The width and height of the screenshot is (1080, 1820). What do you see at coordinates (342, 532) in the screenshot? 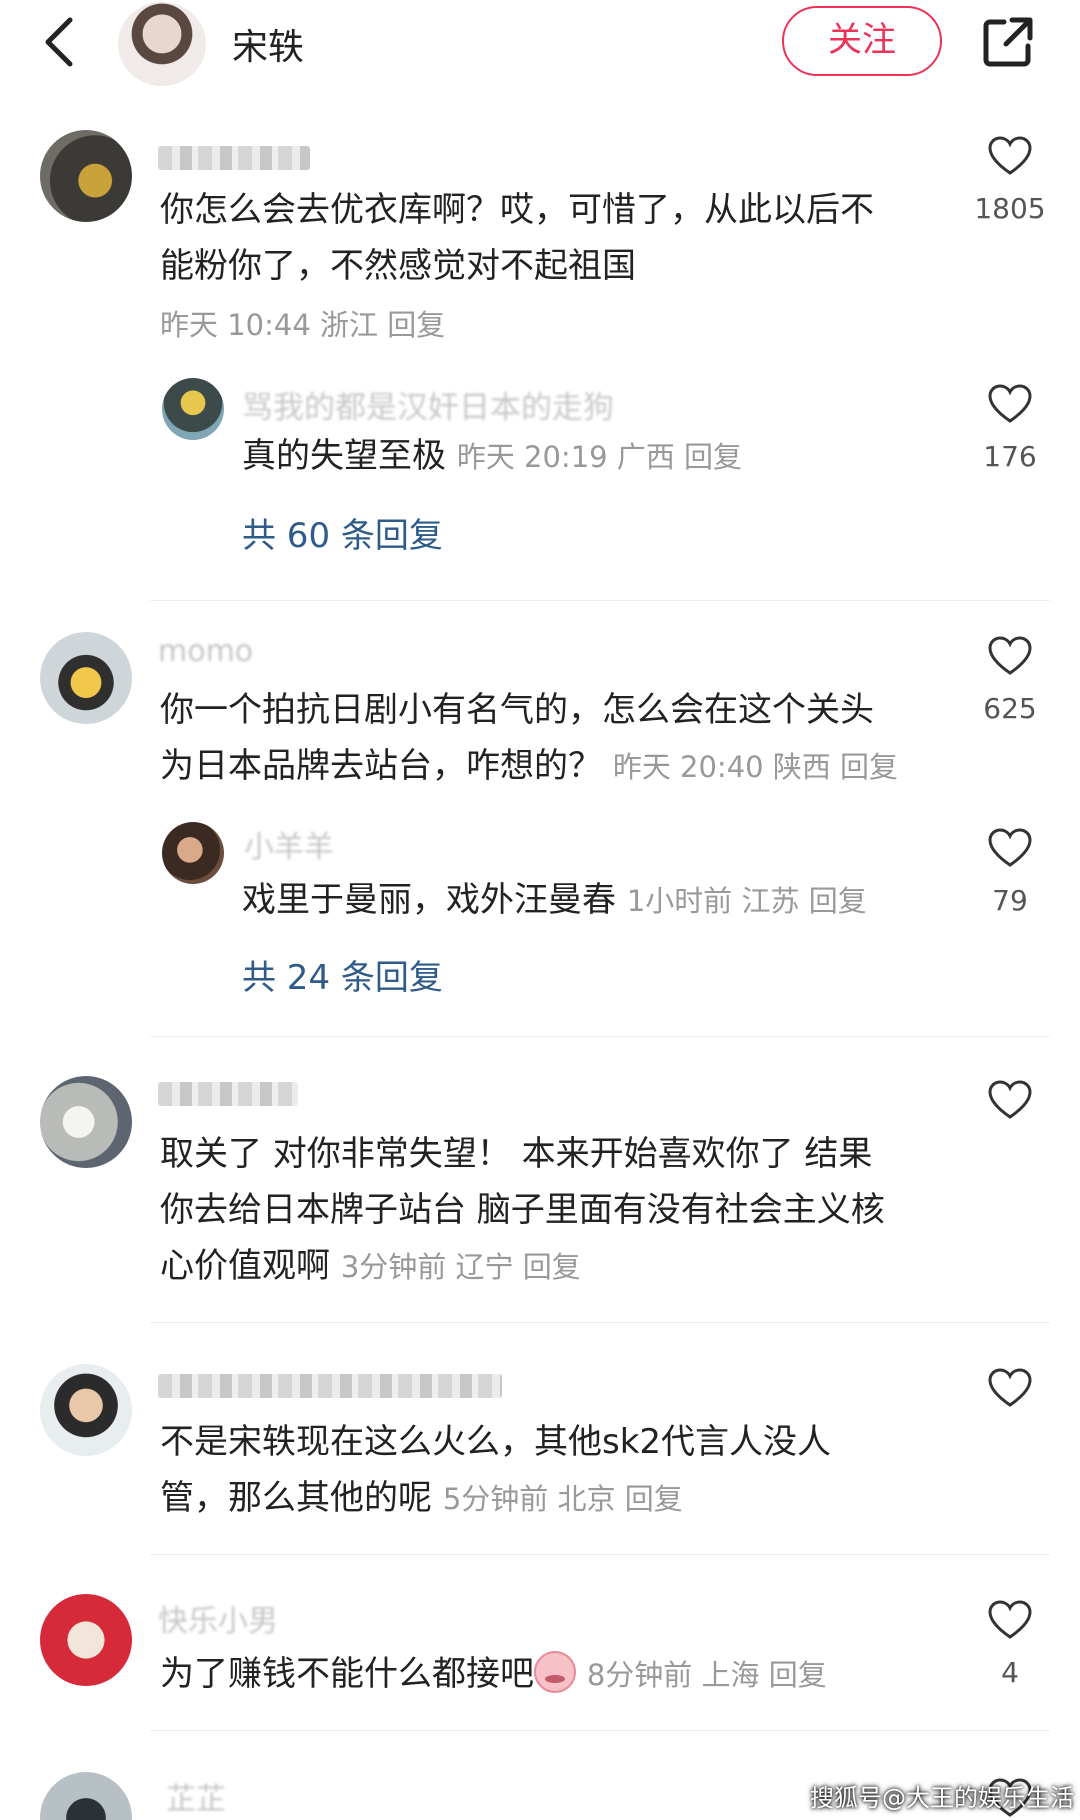
I see `view-replies-link: 共 60 条回复` at bounding box center [342, 532].